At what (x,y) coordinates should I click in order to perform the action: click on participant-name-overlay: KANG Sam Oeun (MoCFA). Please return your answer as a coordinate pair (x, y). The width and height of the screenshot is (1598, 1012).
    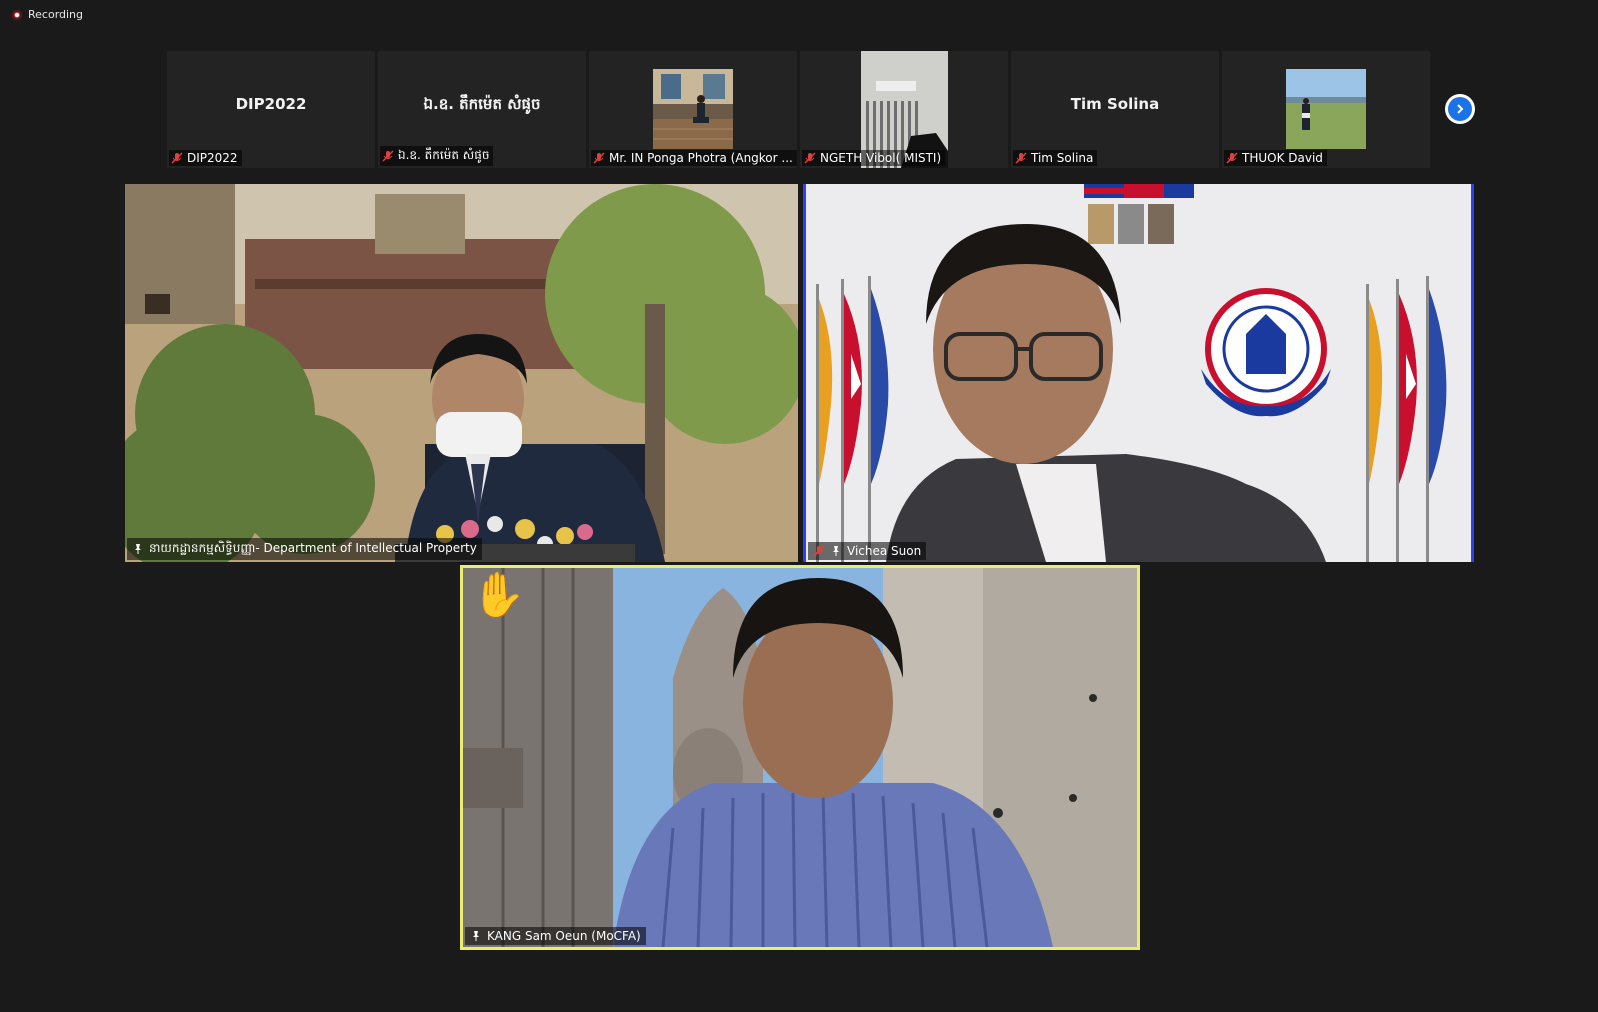
    Looking at the image, I should click on (555, 936).